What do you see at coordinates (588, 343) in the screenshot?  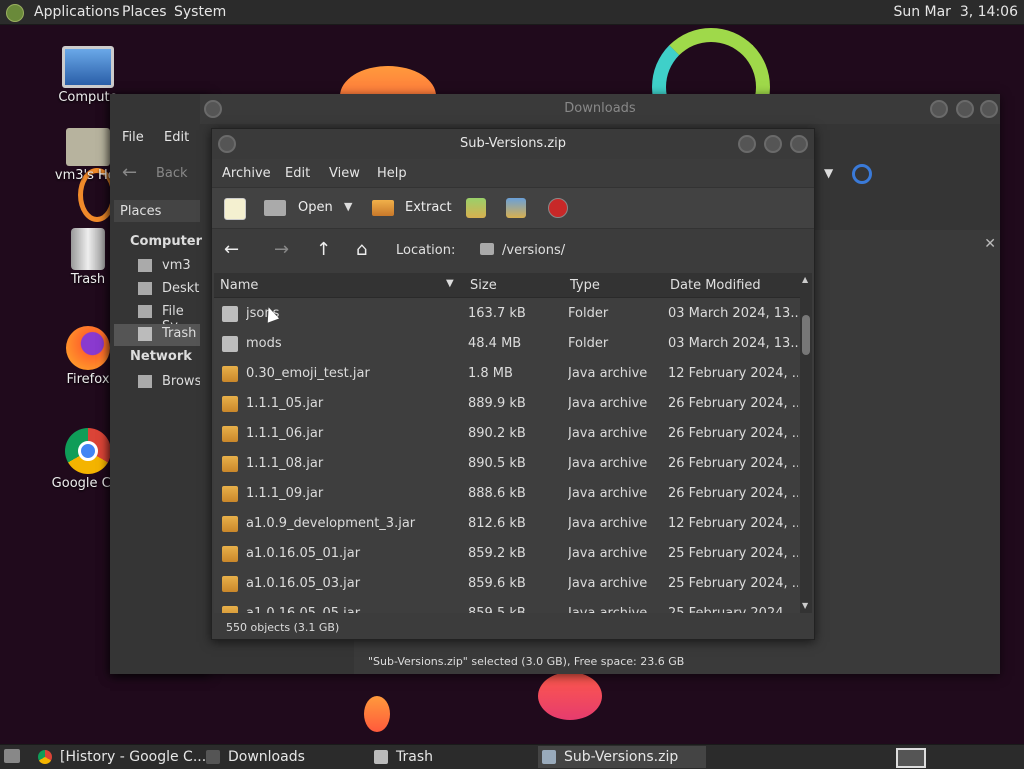 I see `cell-type: Folder` at bounding box center [588, 343].